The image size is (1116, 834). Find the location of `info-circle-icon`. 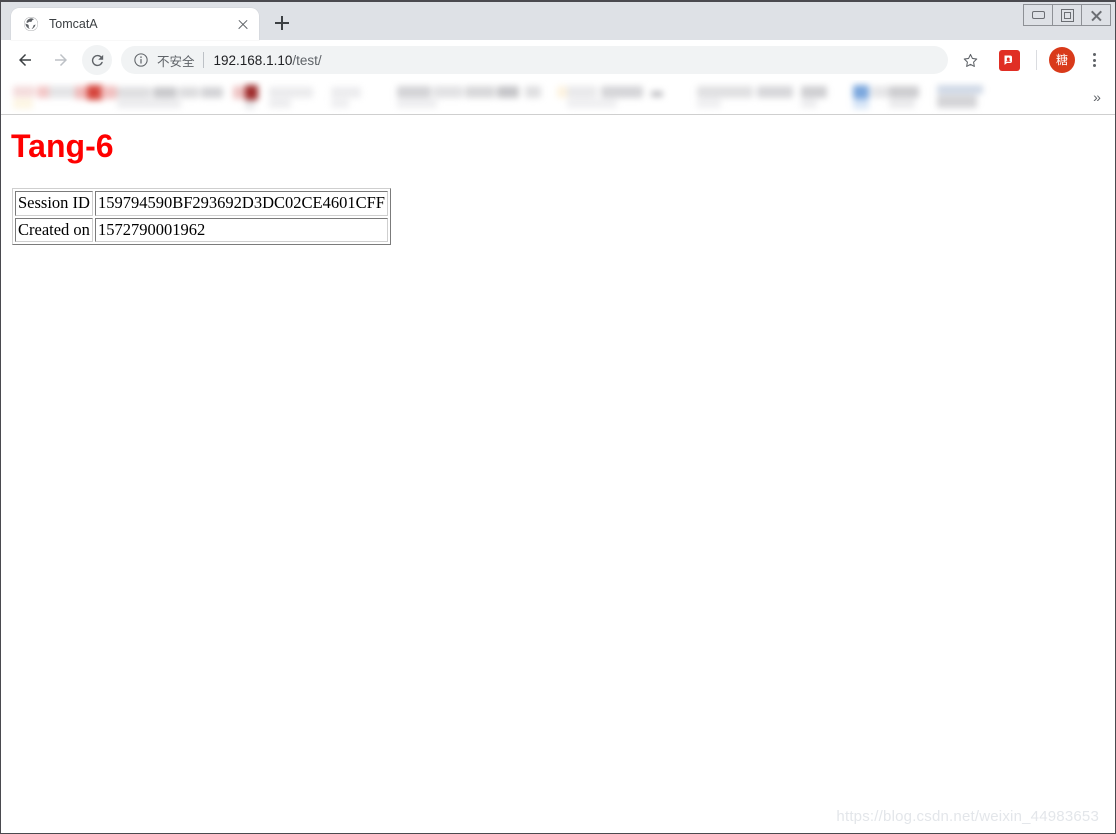

info-circle-icon is located at coordinates (141, 60).